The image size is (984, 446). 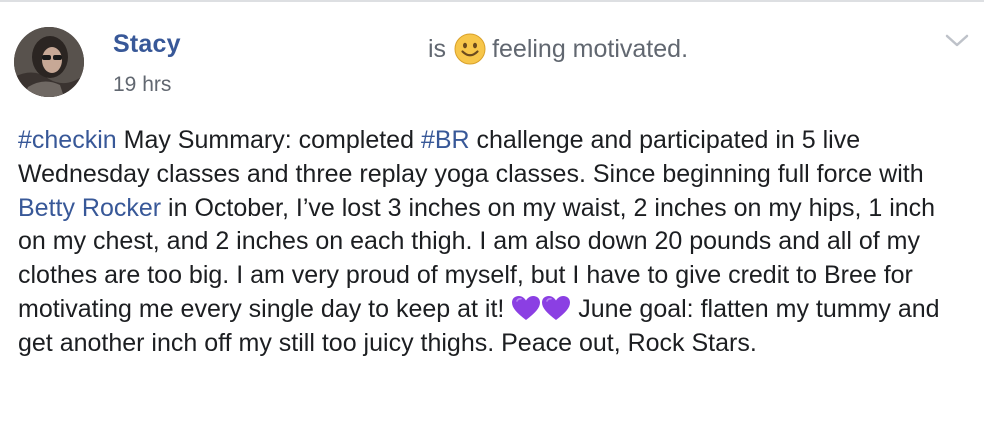 I want to click on feeling-text: feeling motivated., so click(x=590, y=48).